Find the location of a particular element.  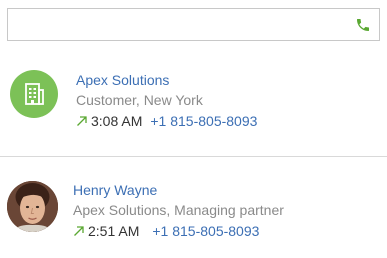

call-details: 2:51 AM +1 815-805-8093 is located at coordinates (178, 231).